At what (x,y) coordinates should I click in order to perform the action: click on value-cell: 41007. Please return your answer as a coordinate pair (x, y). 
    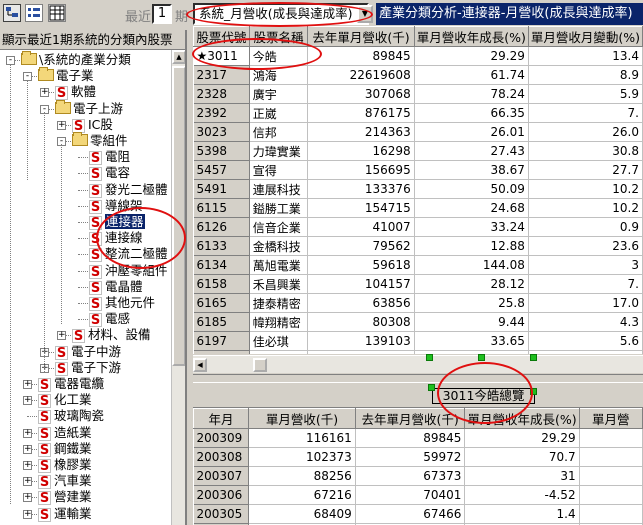
    Looking at the image, I should click on (361, 227).